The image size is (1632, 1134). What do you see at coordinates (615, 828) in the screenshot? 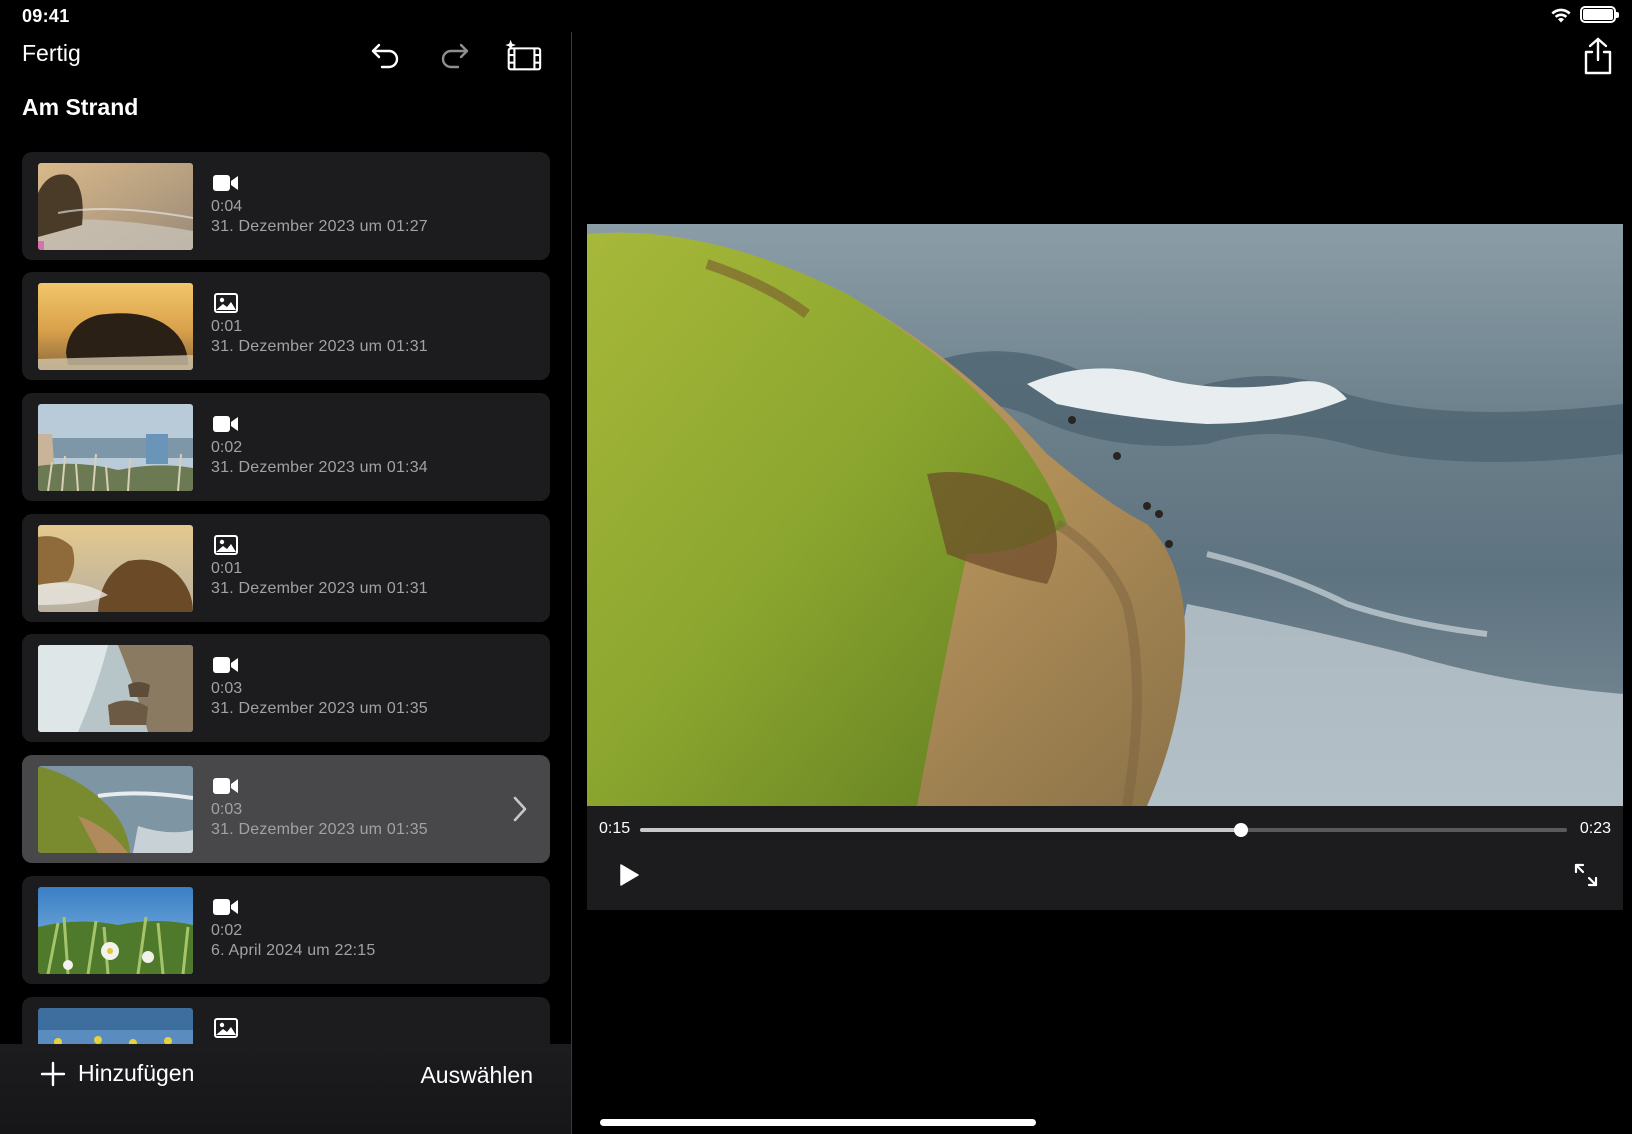
I see `current-time: 0:15` at bounding box center [615, 828].